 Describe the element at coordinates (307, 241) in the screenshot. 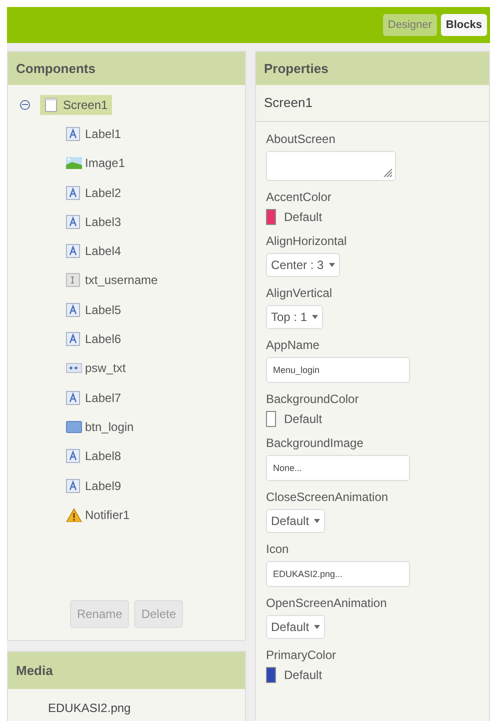

I see `property-label: AlignHorizontal` at that location.